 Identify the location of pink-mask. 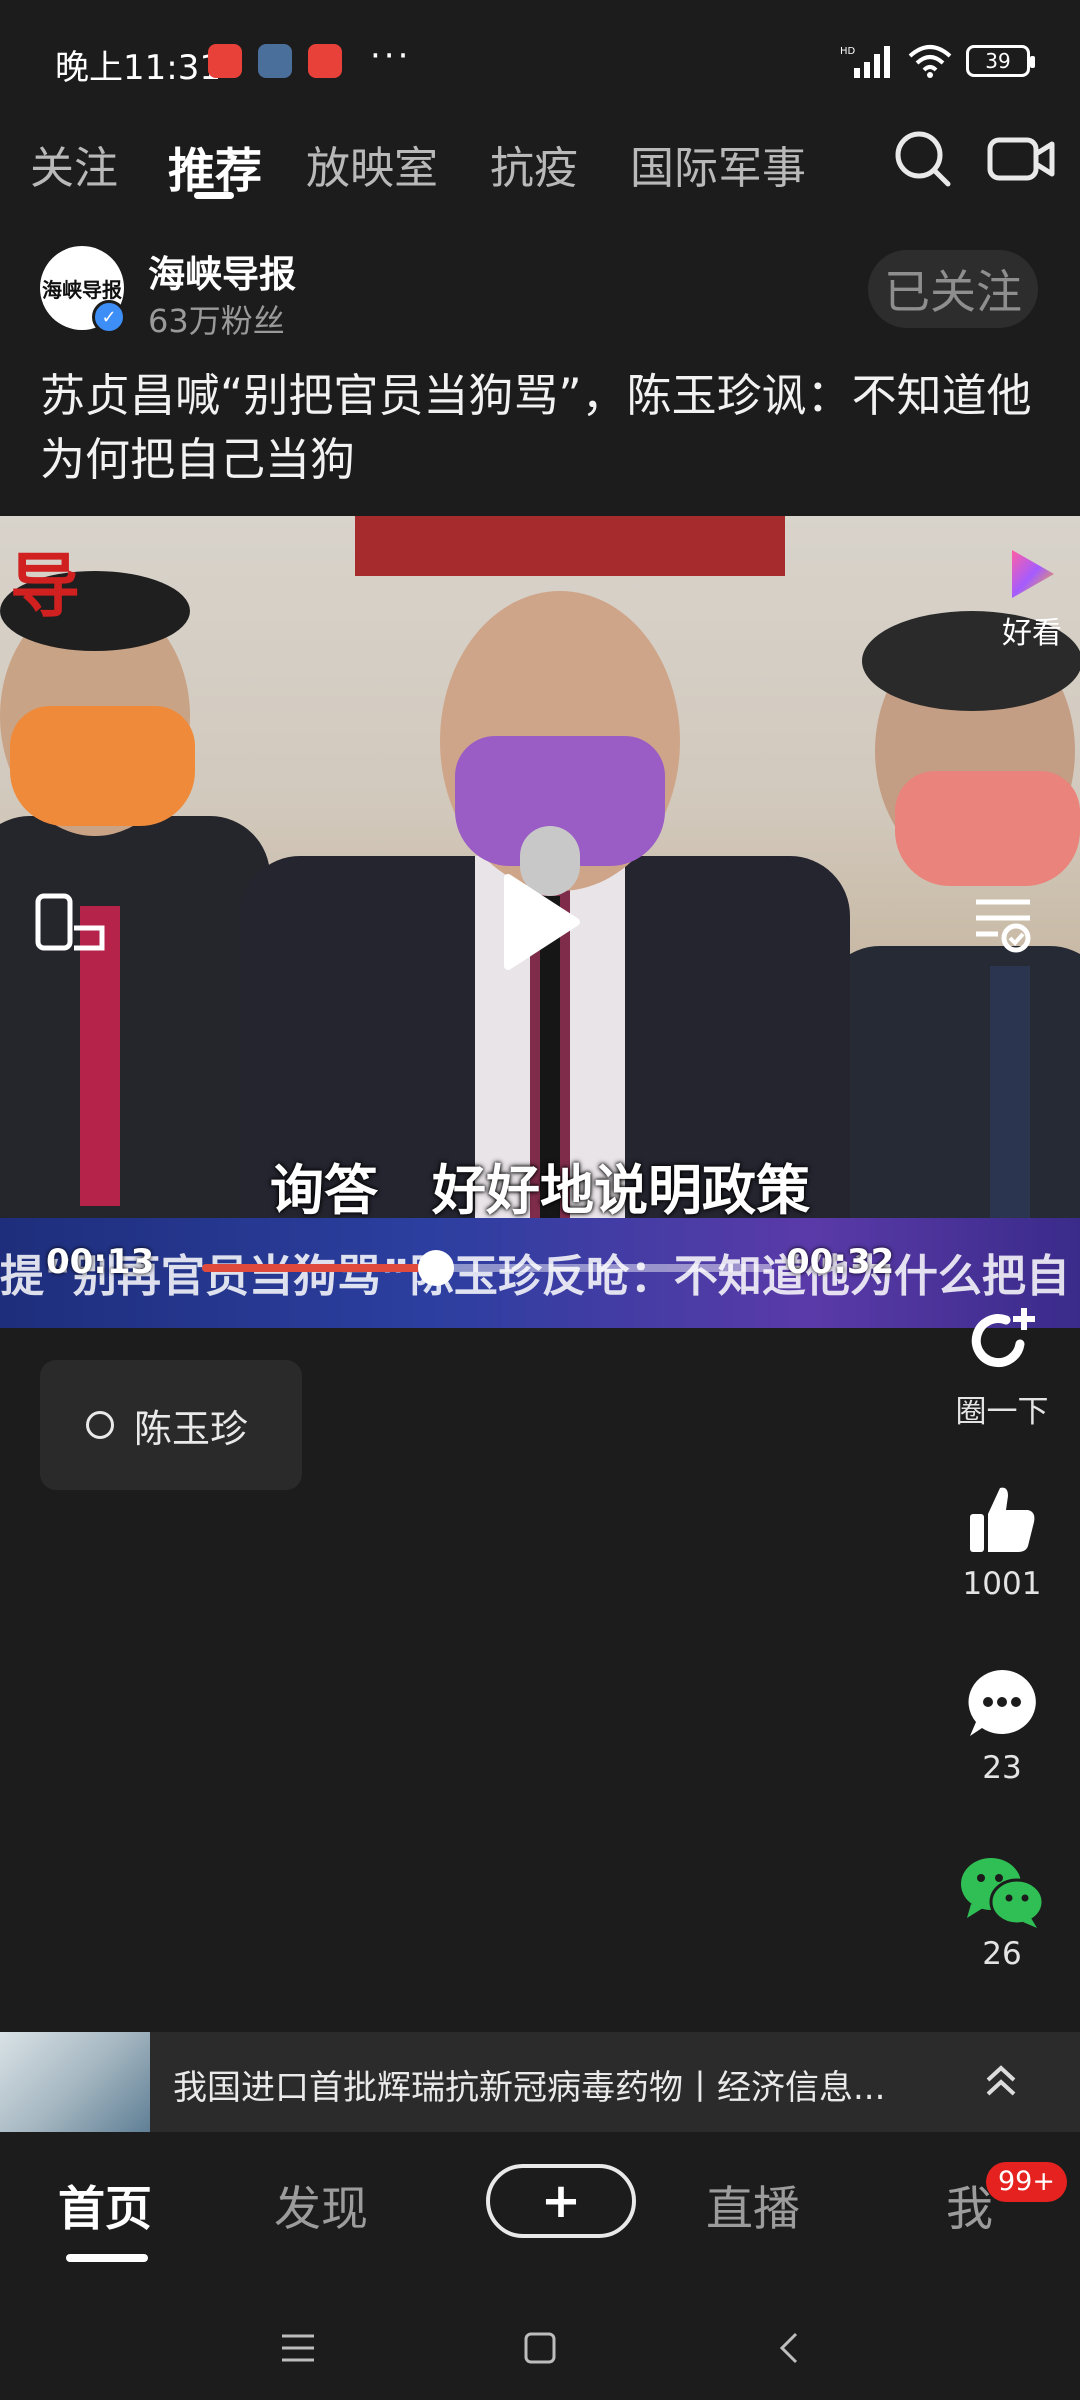
(987, 828).